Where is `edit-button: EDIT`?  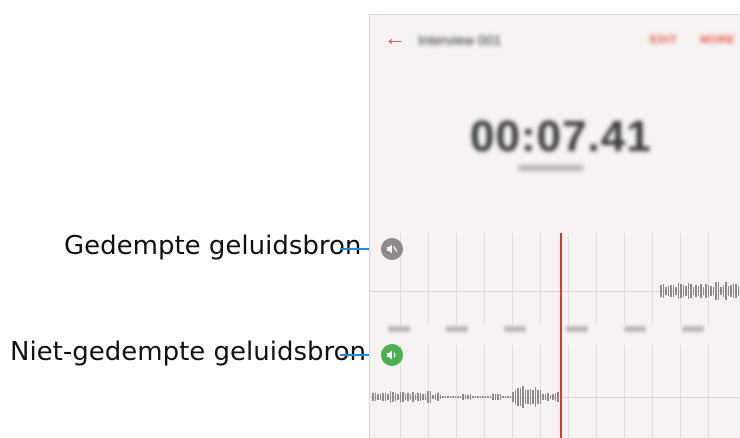
edit-button: EDIT is located at coordinates (663, 40).